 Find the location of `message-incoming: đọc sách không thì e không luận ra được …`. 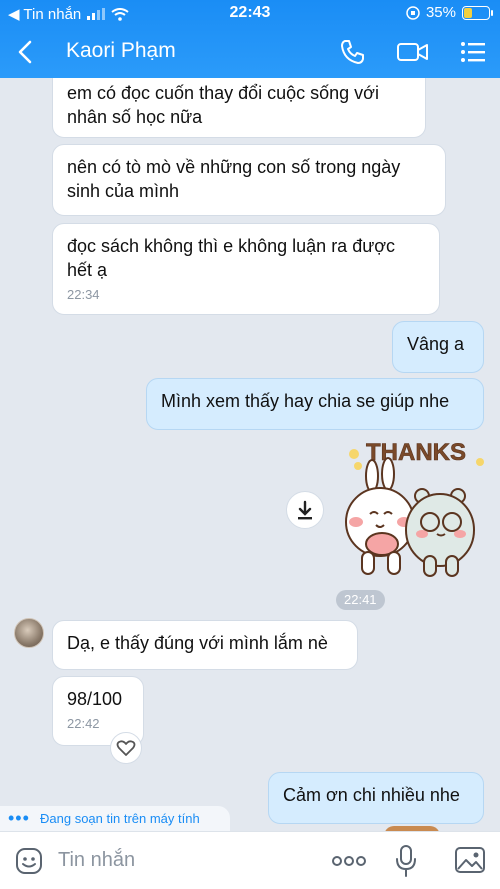

message-incoming: đọc sách không thì e không luận ra được … is located at coordinates (246, 269).